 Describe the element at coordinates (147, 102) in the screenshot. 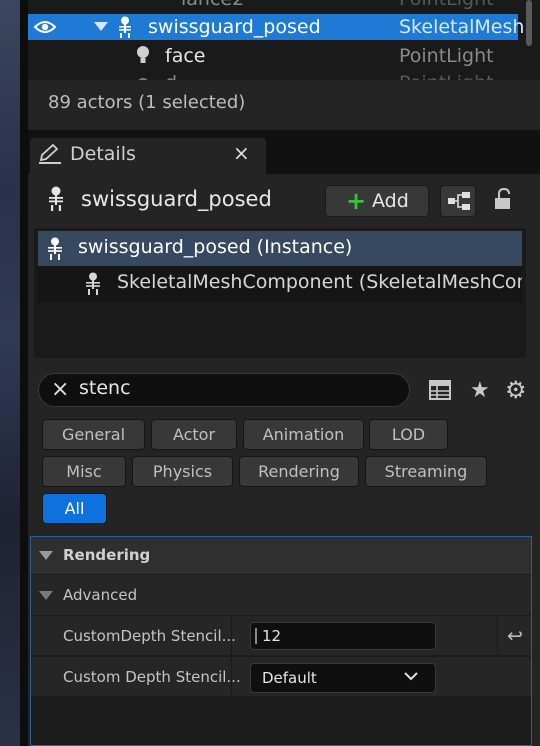

I see `actor-count: 89 actors (1 selected)` at that location.